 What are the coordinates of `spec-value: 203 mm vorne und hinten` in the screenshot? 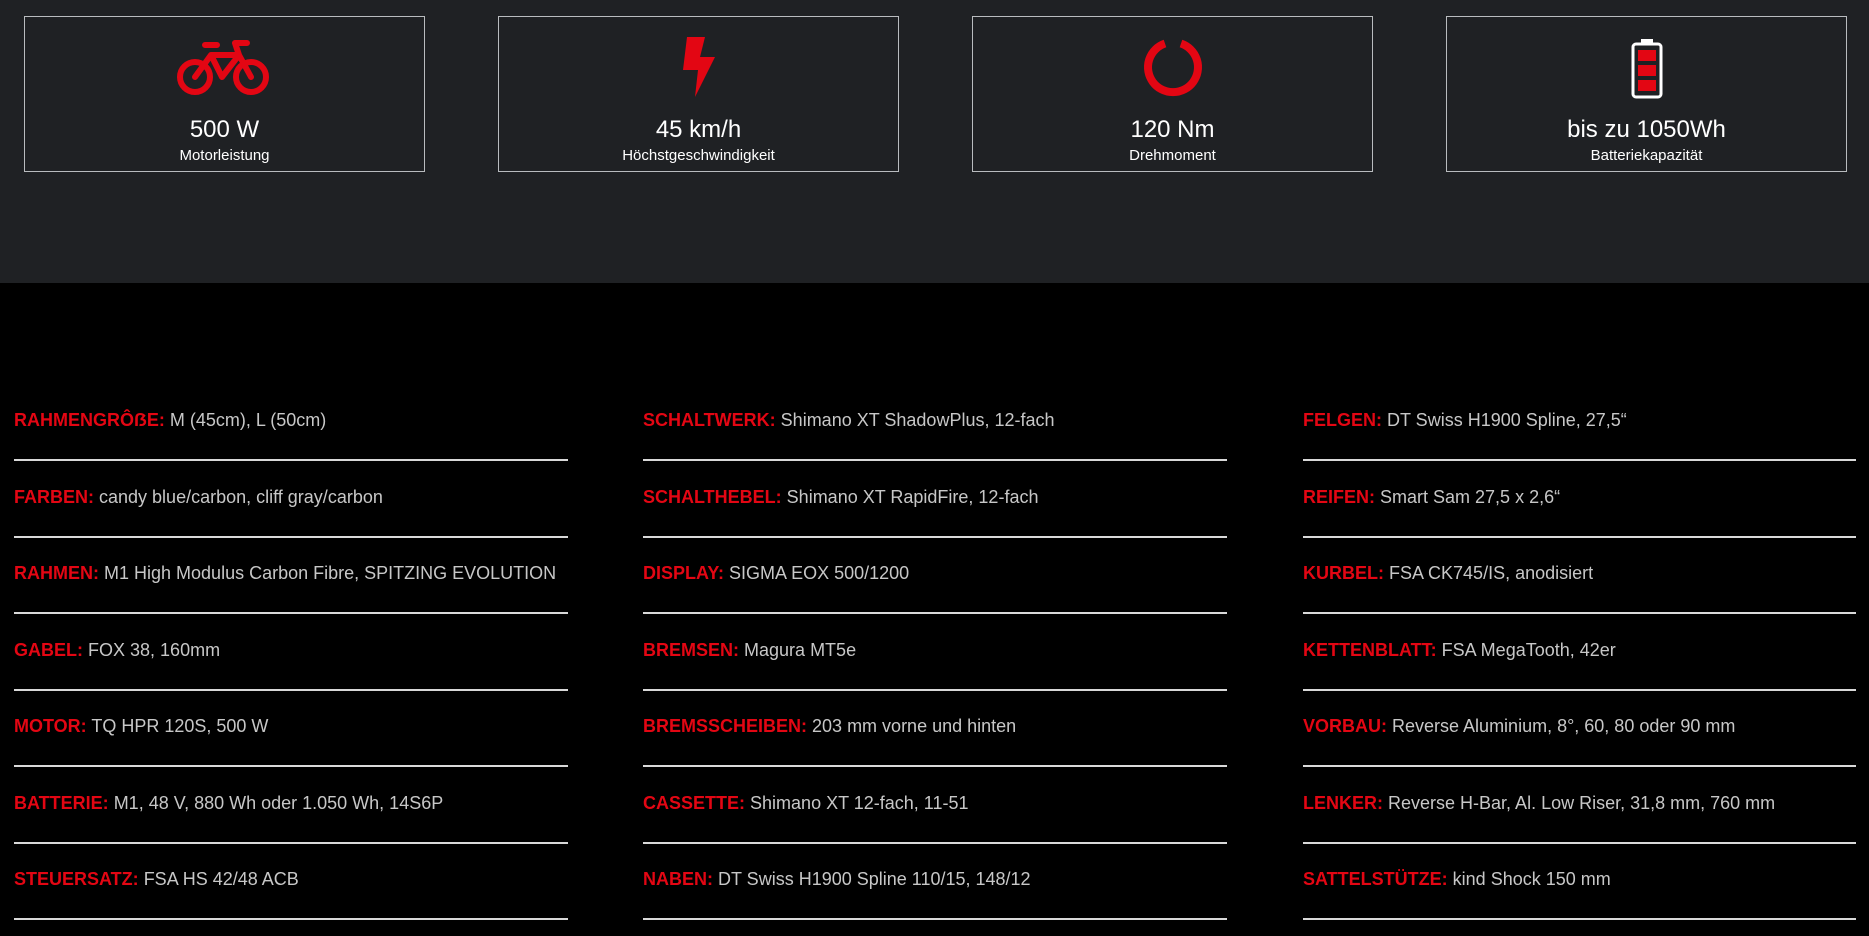 It's located at (914, 726).